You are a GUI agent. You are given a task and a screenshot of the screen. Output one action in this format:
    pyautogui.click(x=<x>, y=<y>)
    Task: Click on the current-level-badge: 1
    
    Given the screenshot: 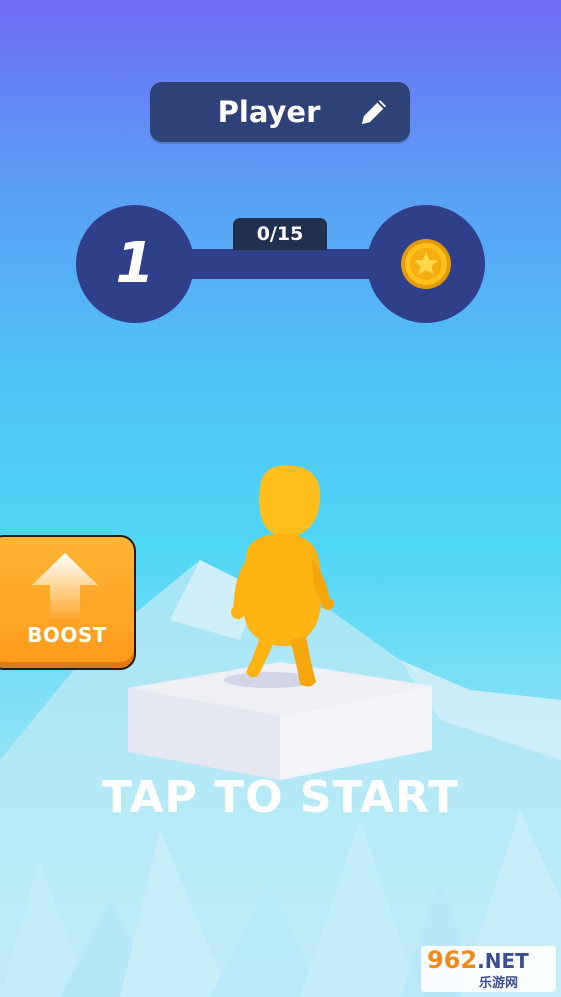 What is the action you would take?
    pyautogui.click(x=135, y=264)
    